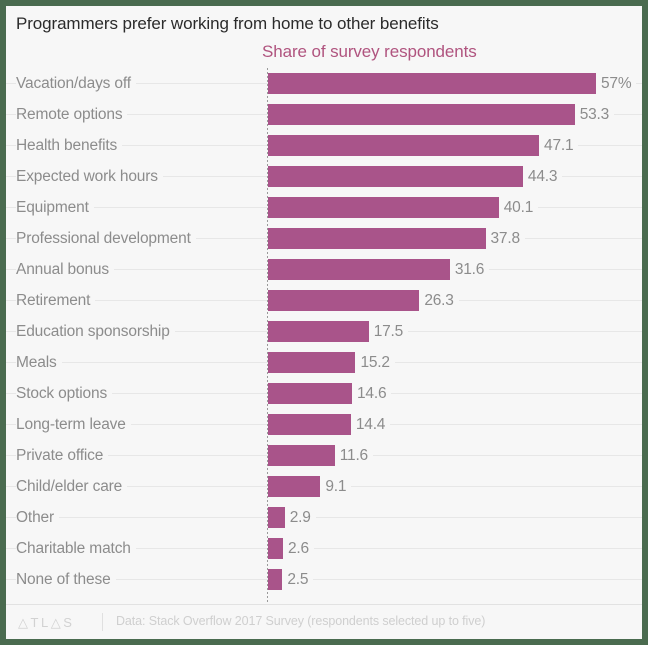 The height and width of the screenshot is (645, 648). I want to click on category-label: None of these, so click(66, 579).